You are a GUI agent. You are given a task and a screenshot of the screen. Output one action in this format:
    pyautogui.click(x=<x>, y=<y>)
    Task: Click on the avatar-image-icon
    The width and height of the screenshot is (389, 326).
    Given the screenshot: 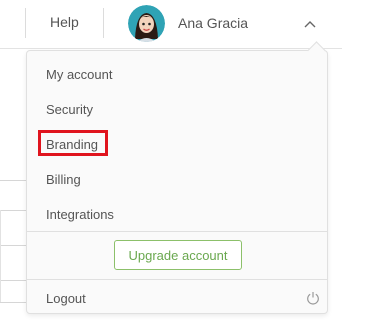 What is the action you would take?
    pyautogui.click(x=146, y=23)
    